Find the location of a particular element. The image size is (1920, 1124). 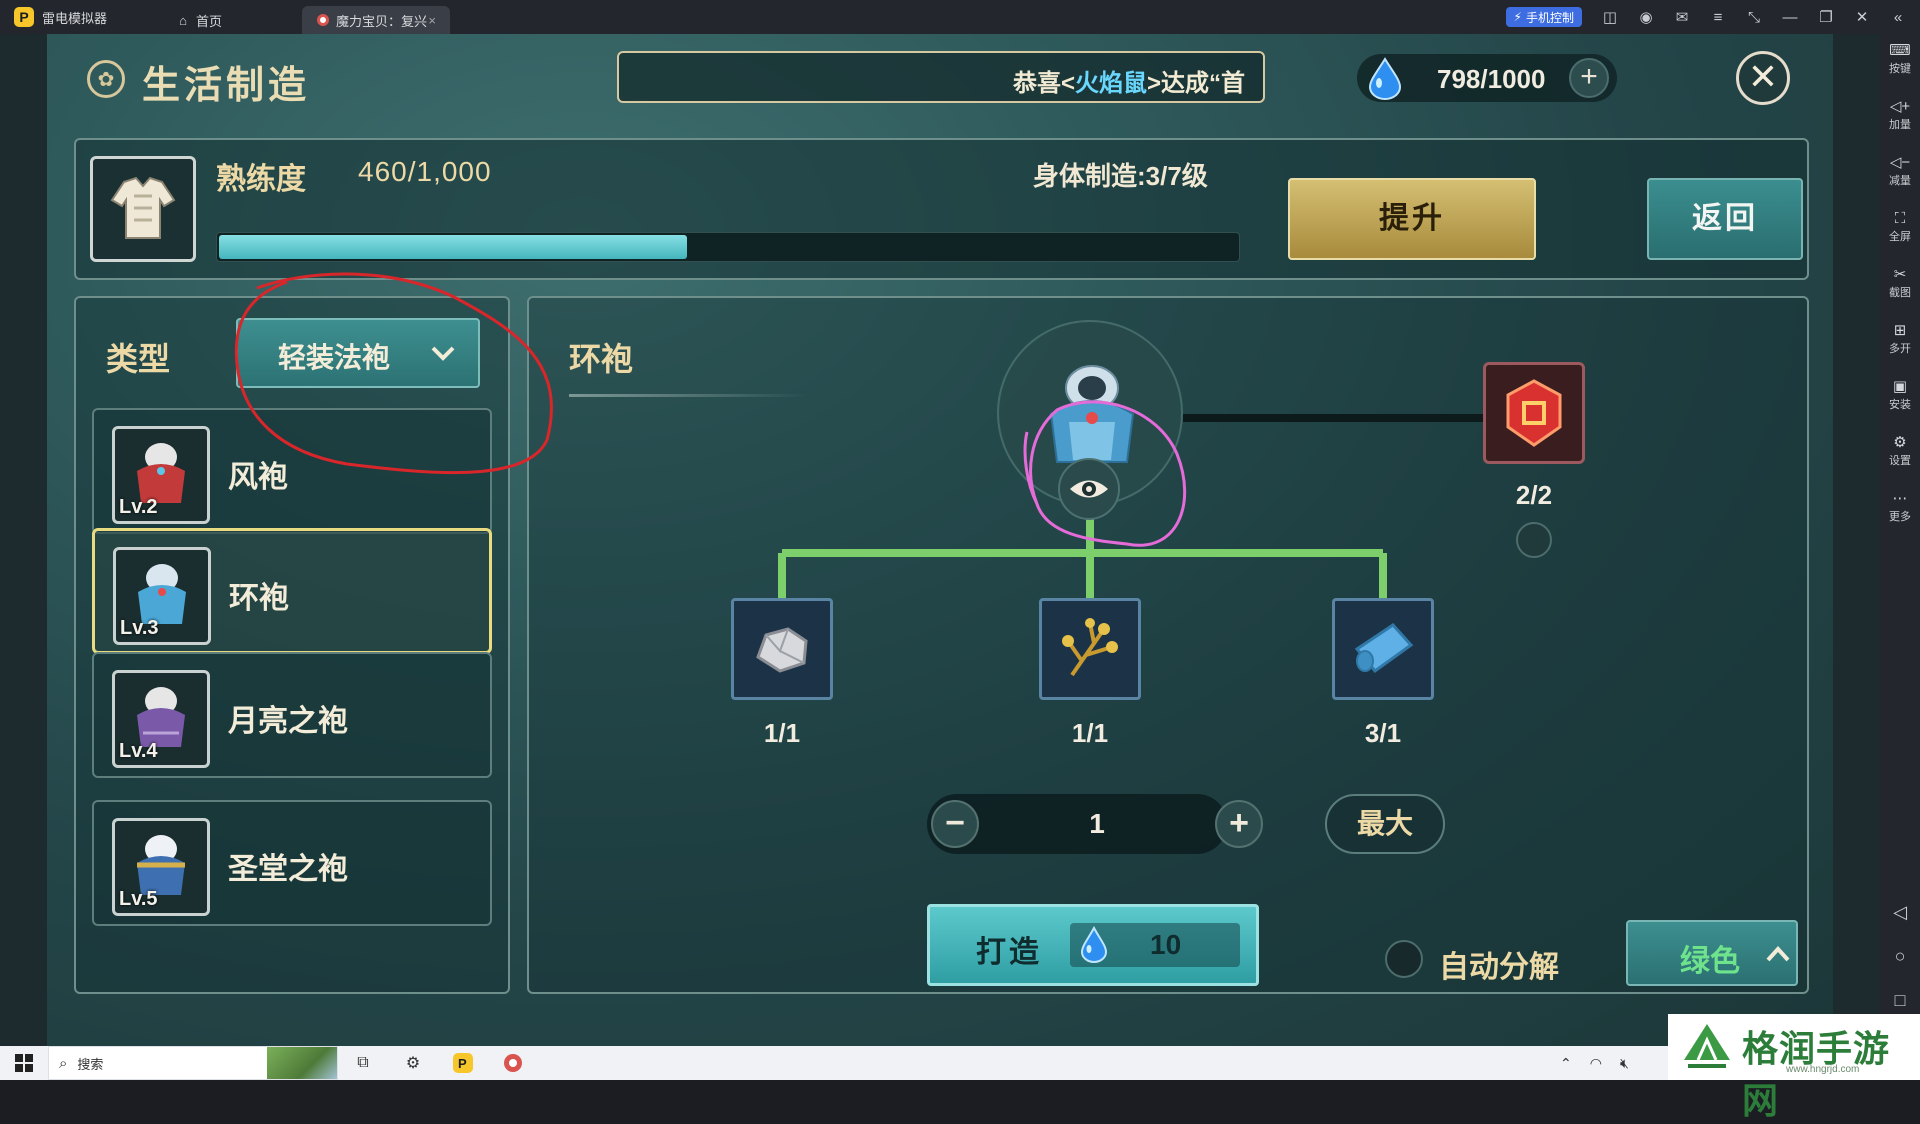

home-nav-icon: ○ is located at coordinates (1900, 956).